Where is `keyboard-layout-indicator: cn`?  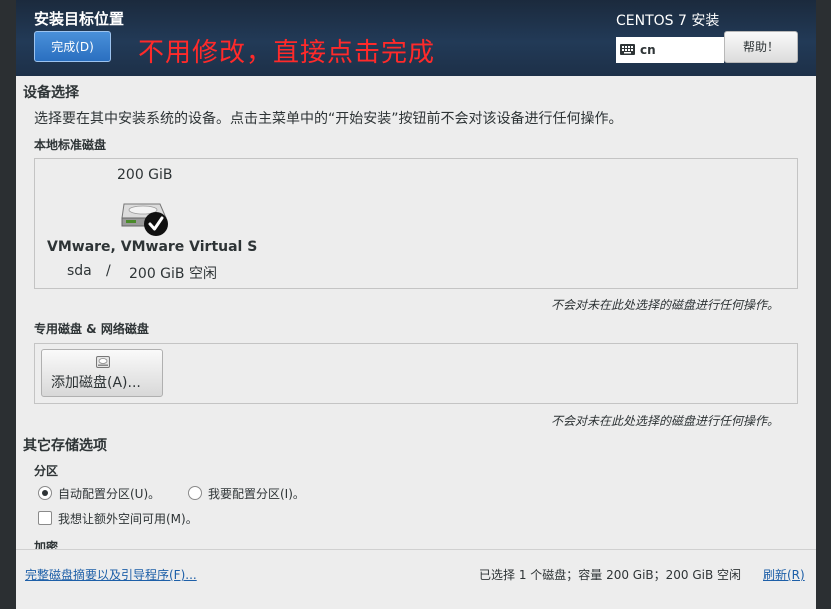 keyboard-layout-indicator: cn is located at coordinates (670, 50).